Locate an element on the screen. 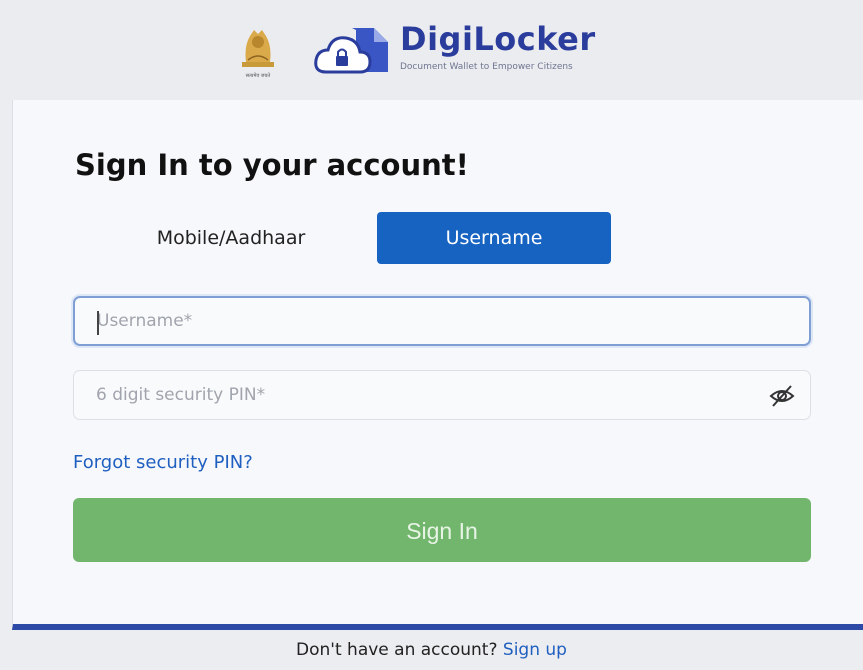 The image size is (863, 670). username-input is located at coordinates (417, 321).